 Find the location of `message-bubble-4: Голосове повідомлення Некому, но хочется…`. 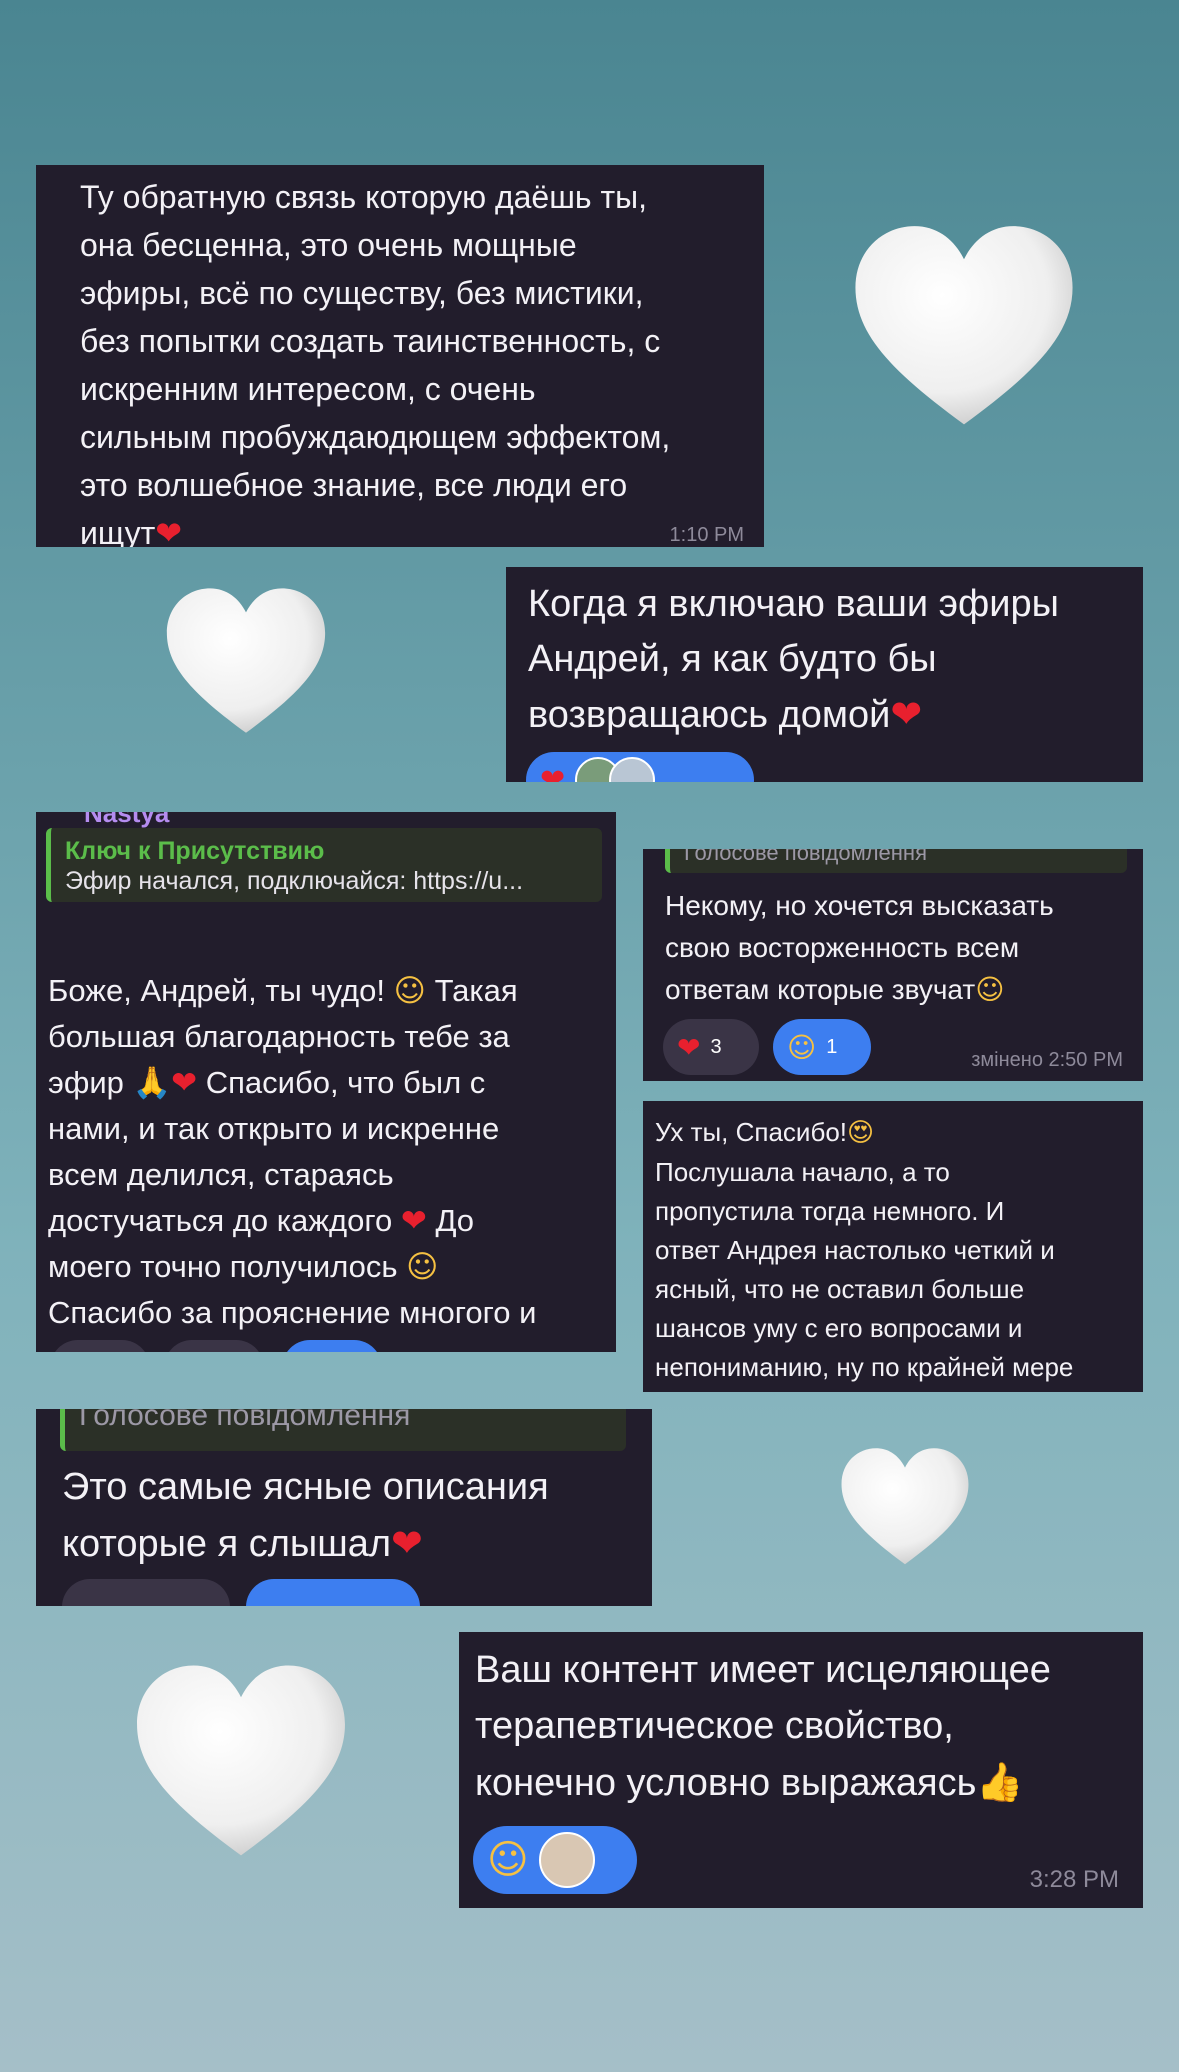

message-bubble-4: Голосове повідомлення Некому, но хочется… is located at coordinates (893, 965).